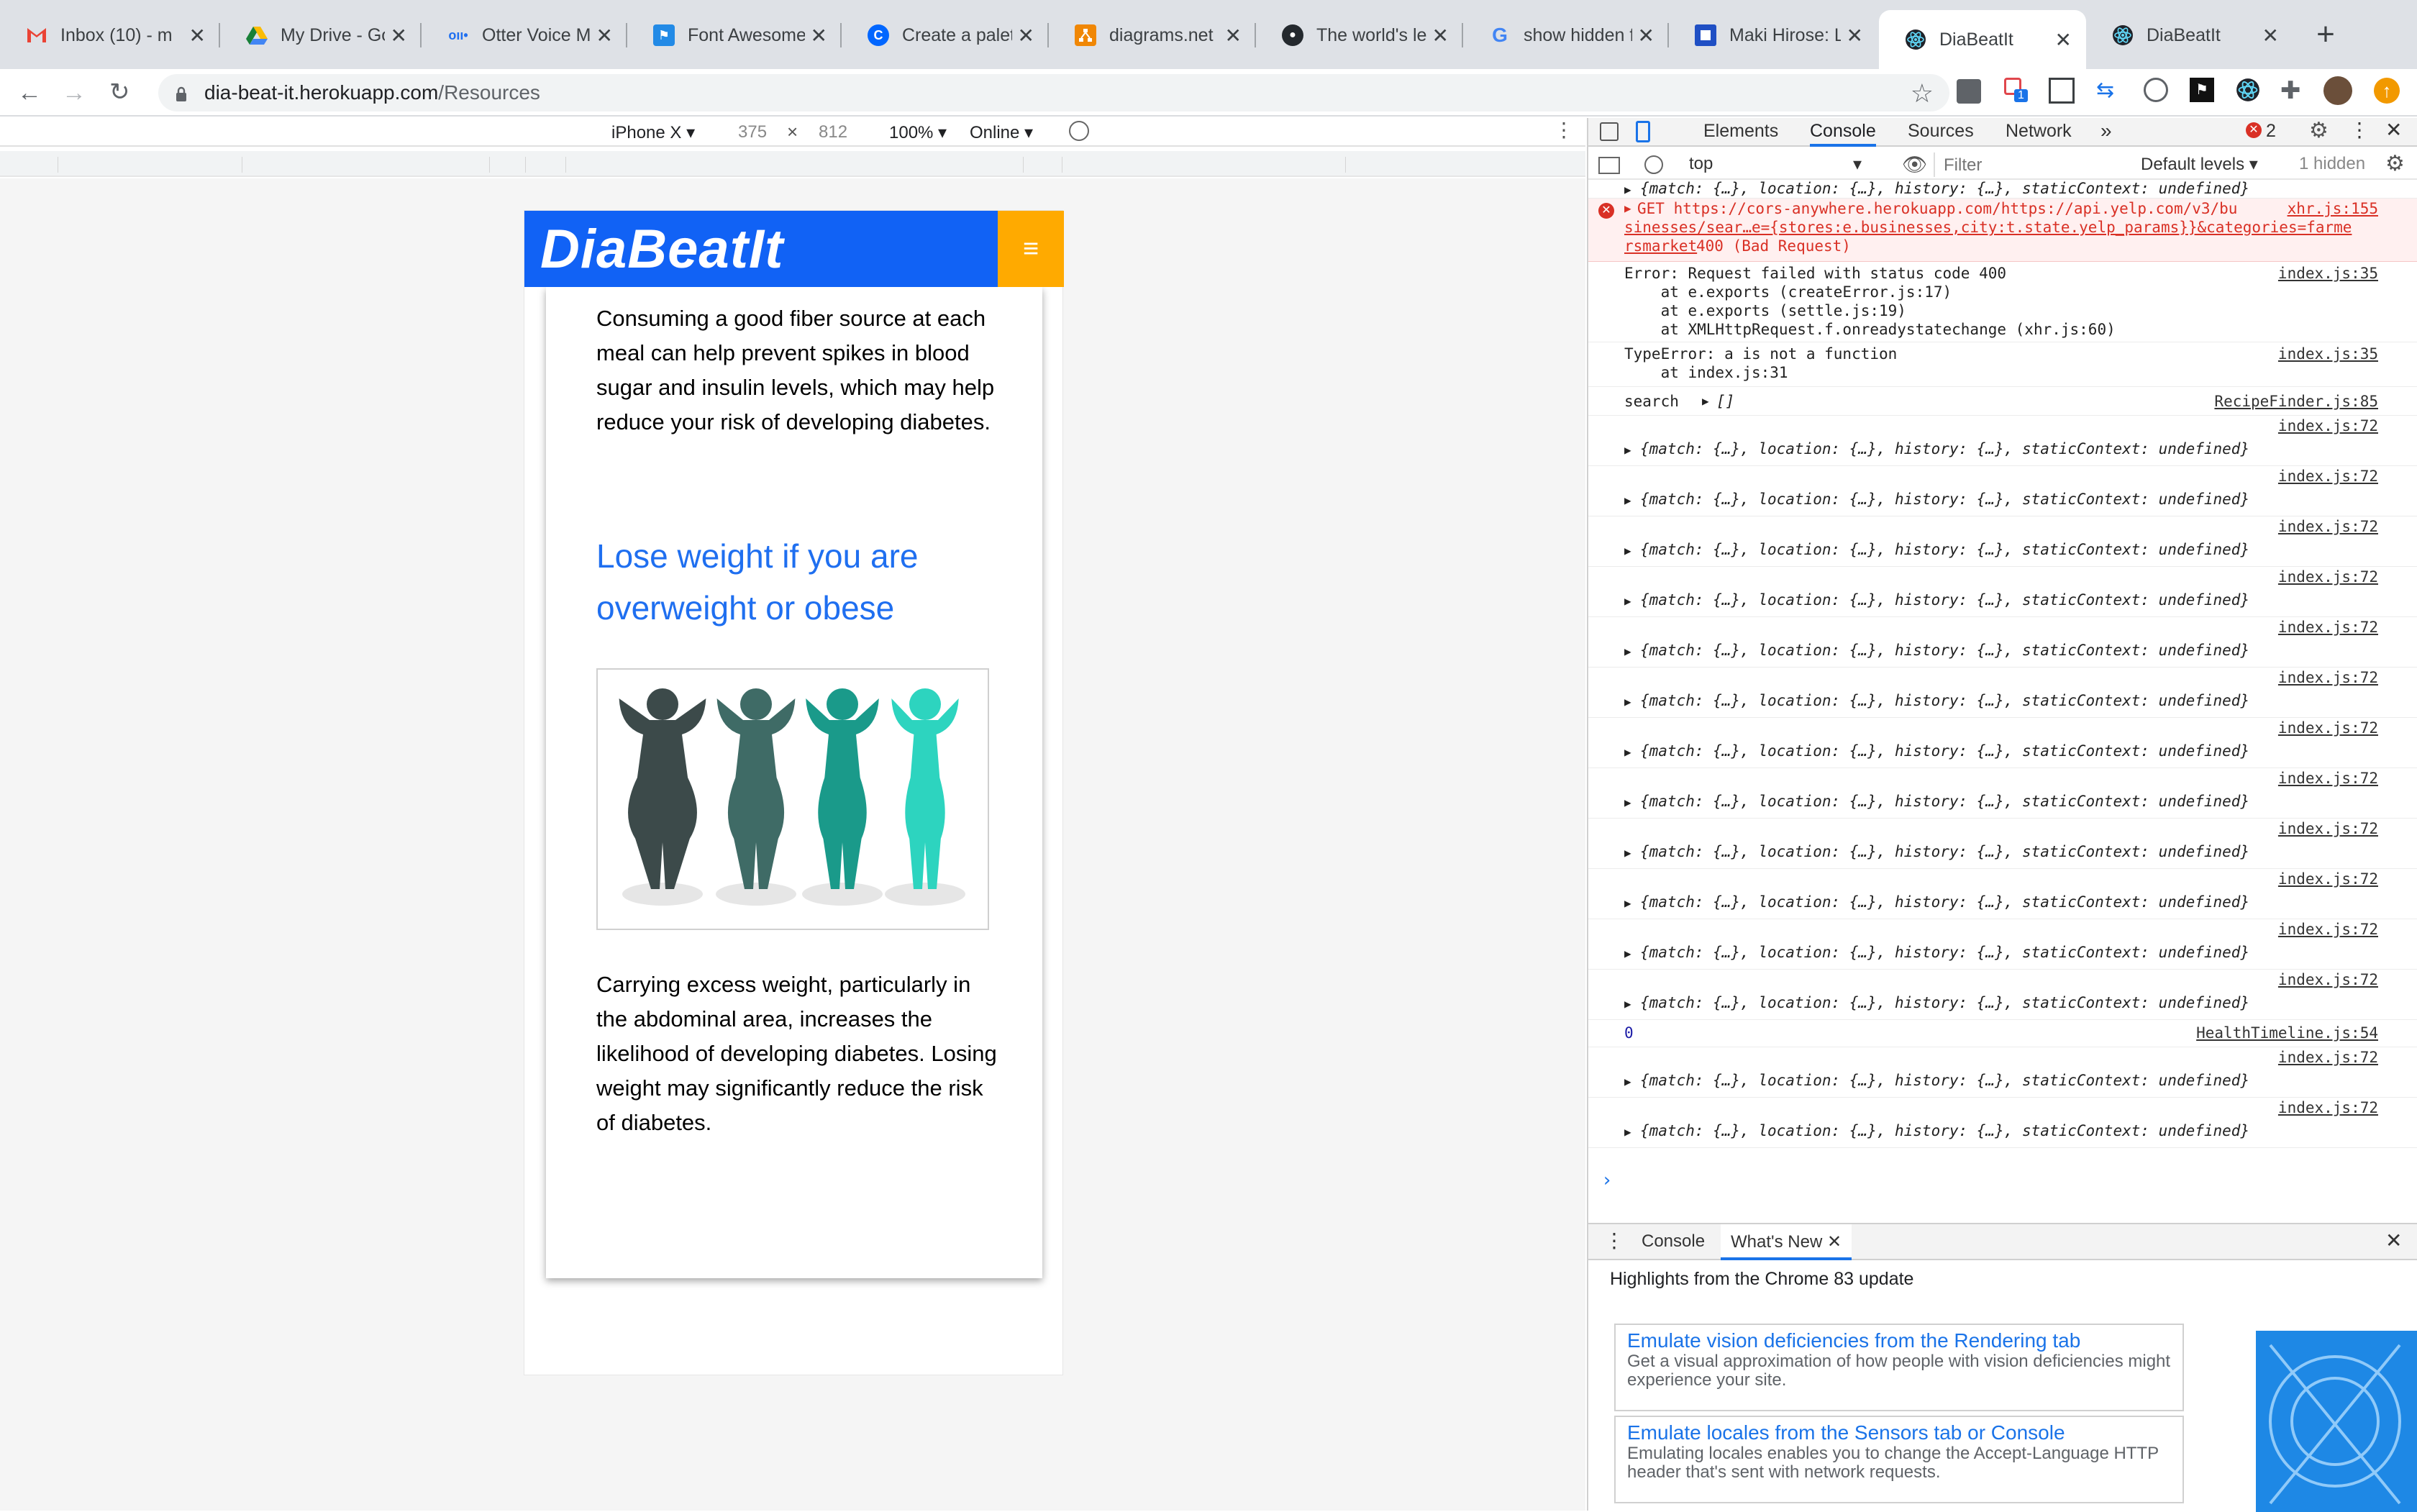 The image size is (2417, 1512). Describe the element at coordinates (2393, 130) in the screenshot. I see `close-devtools-icon: ✕` at that location.